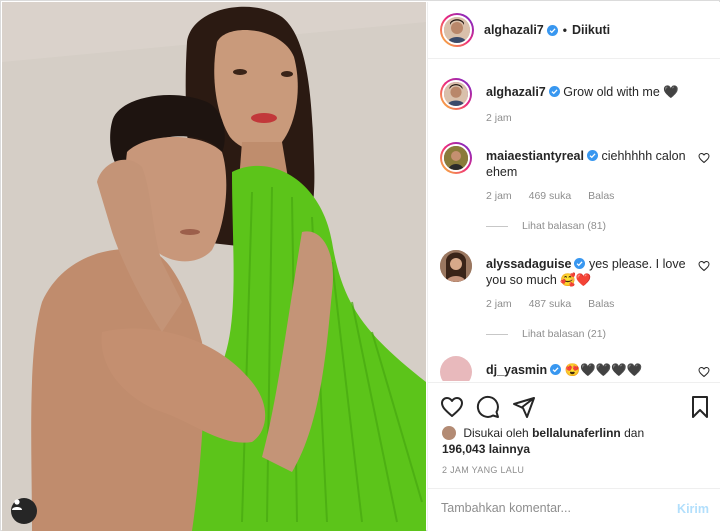 The image size is (720, 531). Describe the element at coordinates (603, 370) in the screenshot. I see `comment-text: 😍🖤🖤🖤🖤` at that location.